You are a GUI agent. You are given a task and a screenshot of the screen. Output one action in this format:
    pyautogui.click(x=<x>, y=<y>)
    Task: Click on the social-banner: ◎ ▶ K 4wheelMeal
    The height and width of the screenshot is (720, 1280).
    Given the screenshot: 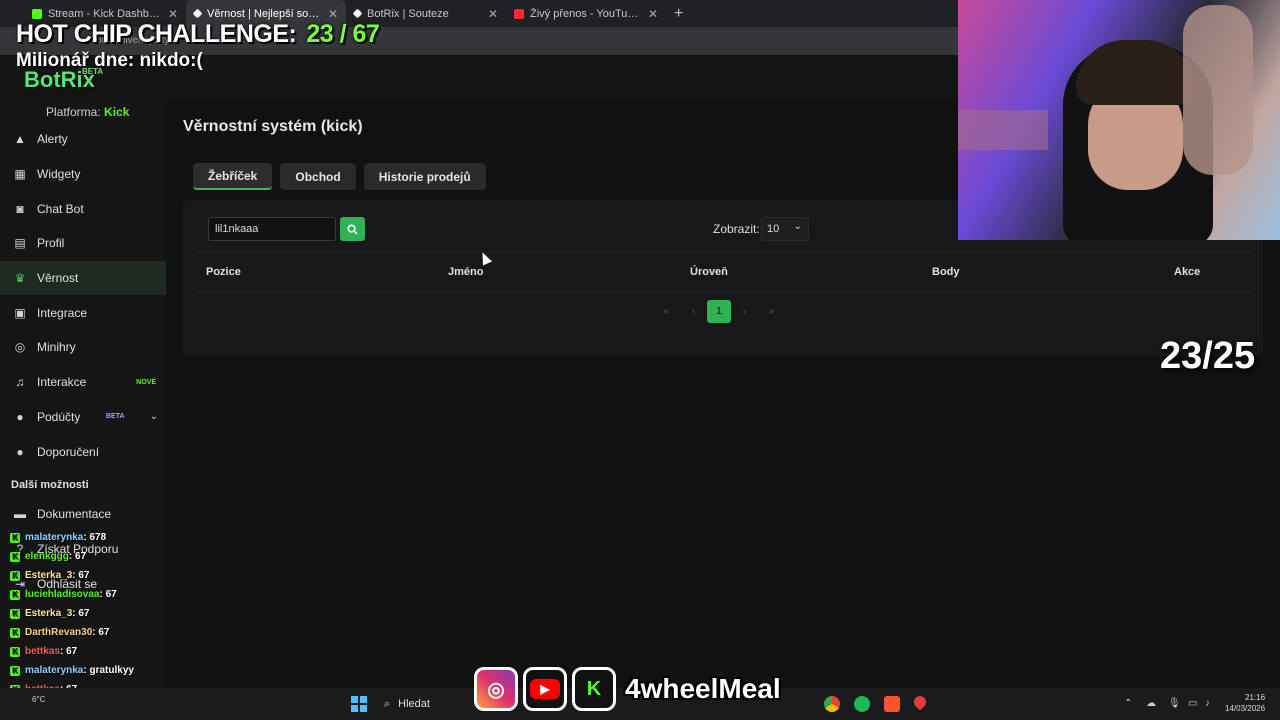 What is the action you would take?
    pyautogui.click(x=627, y=689)
    